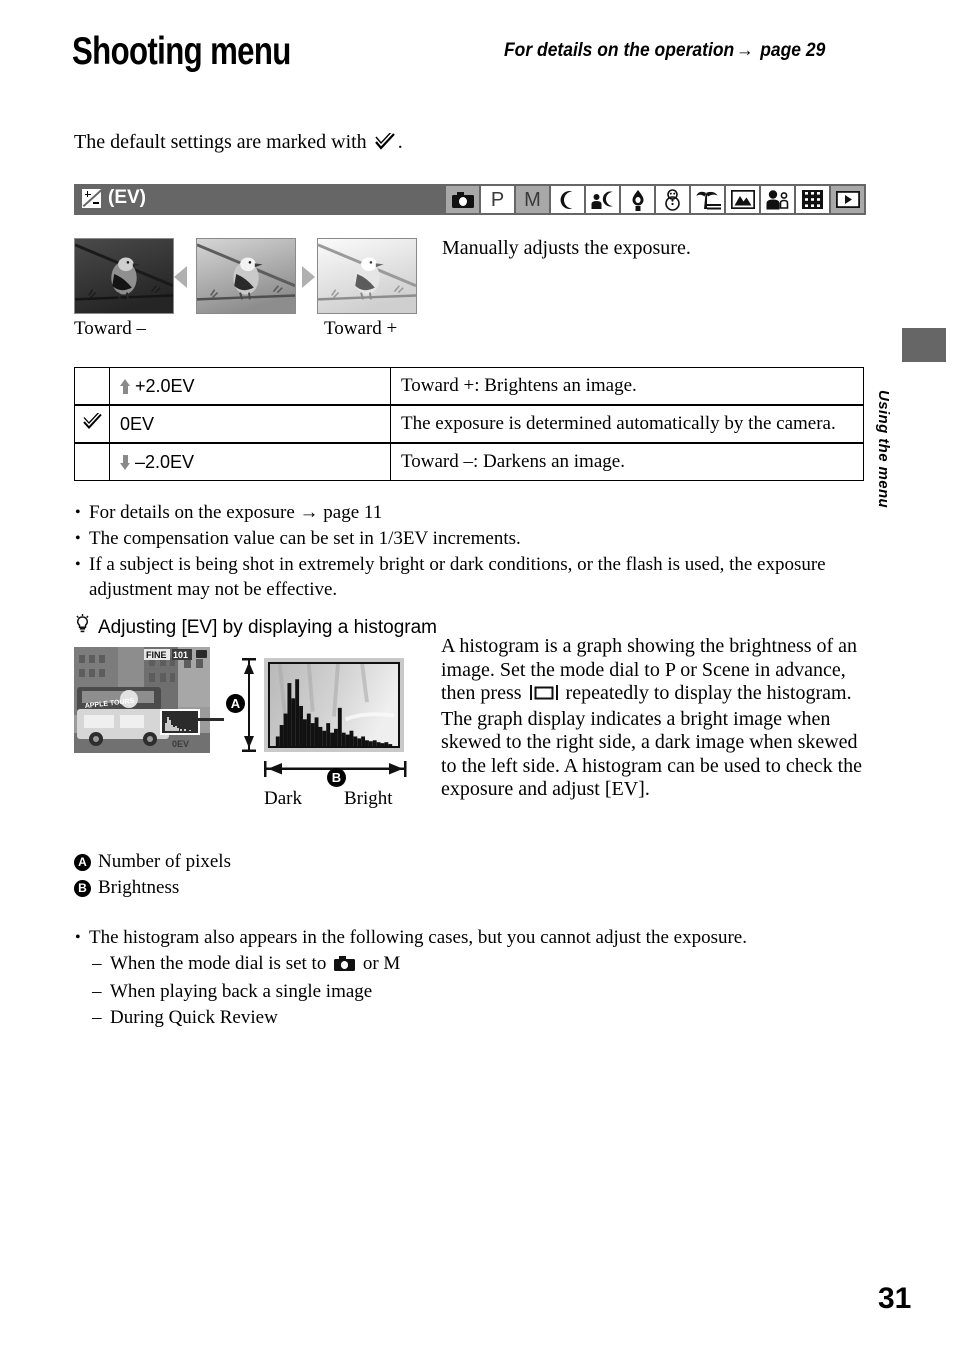 This screenshot has height=1357, width=954. What do you see at coordinates (895, 1298) in the screenshot?
I see `page-number: 31` at bounding box center [895, 1298].